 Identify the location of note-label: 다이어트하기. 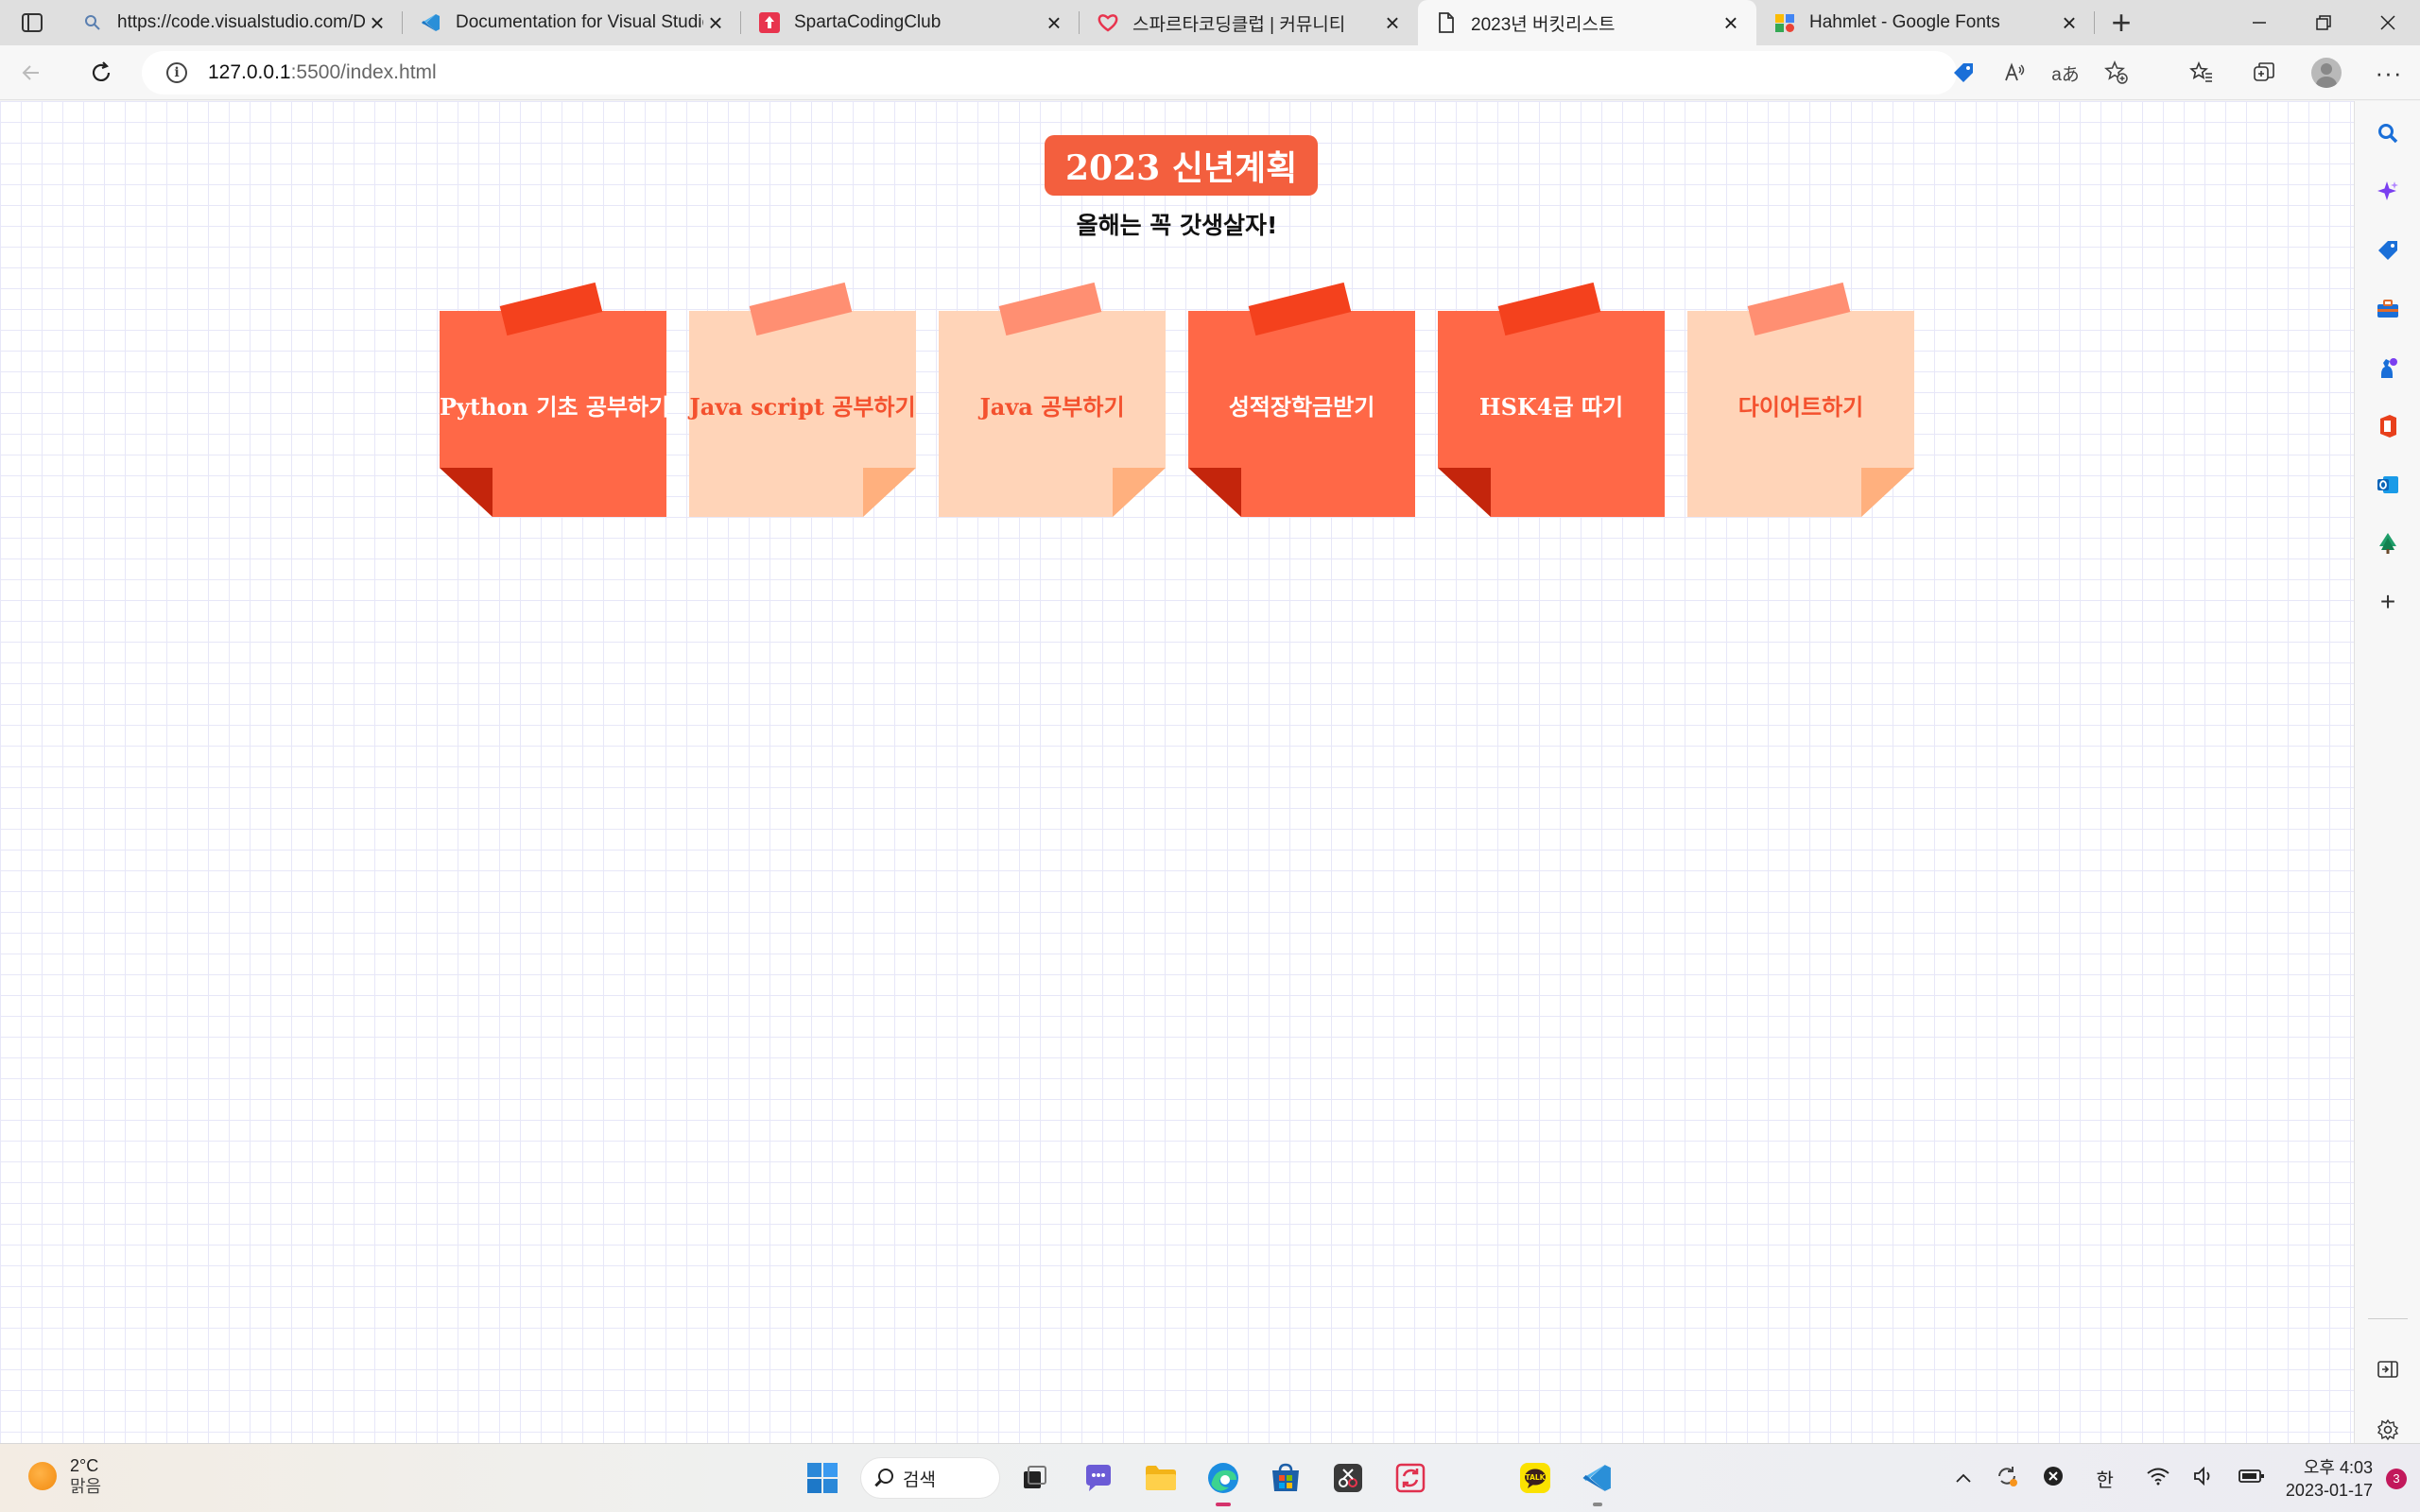
(1801, 407).